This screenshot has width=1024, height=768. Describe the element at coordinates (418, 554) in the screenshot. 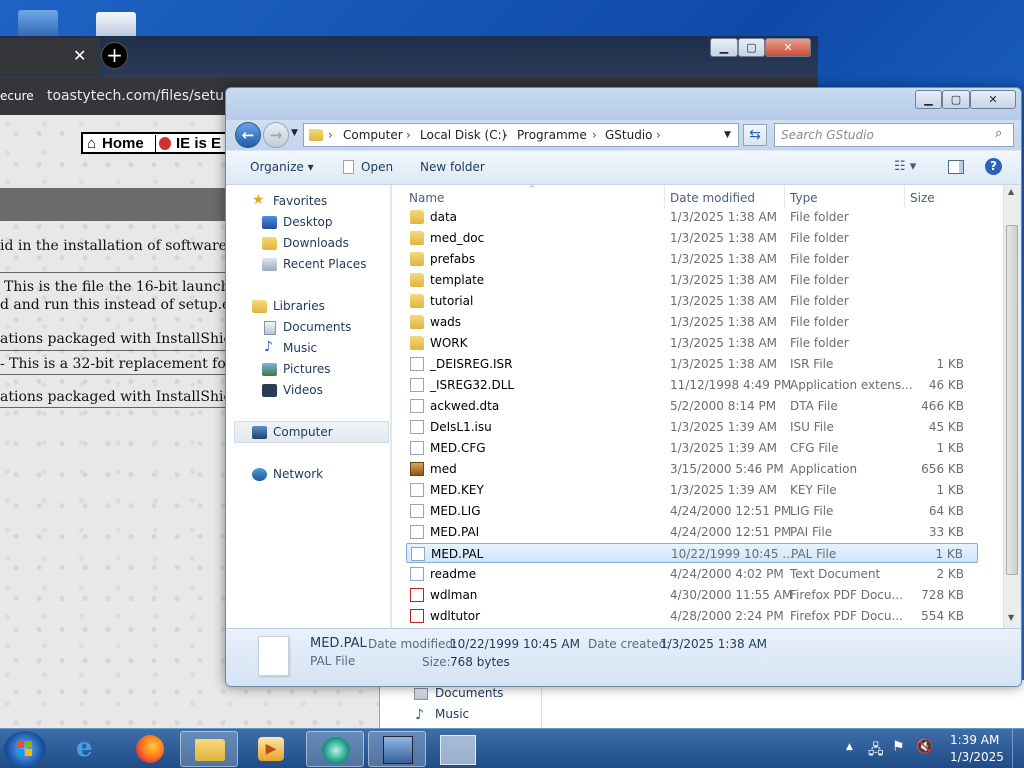

I see `file-icon` at that location.